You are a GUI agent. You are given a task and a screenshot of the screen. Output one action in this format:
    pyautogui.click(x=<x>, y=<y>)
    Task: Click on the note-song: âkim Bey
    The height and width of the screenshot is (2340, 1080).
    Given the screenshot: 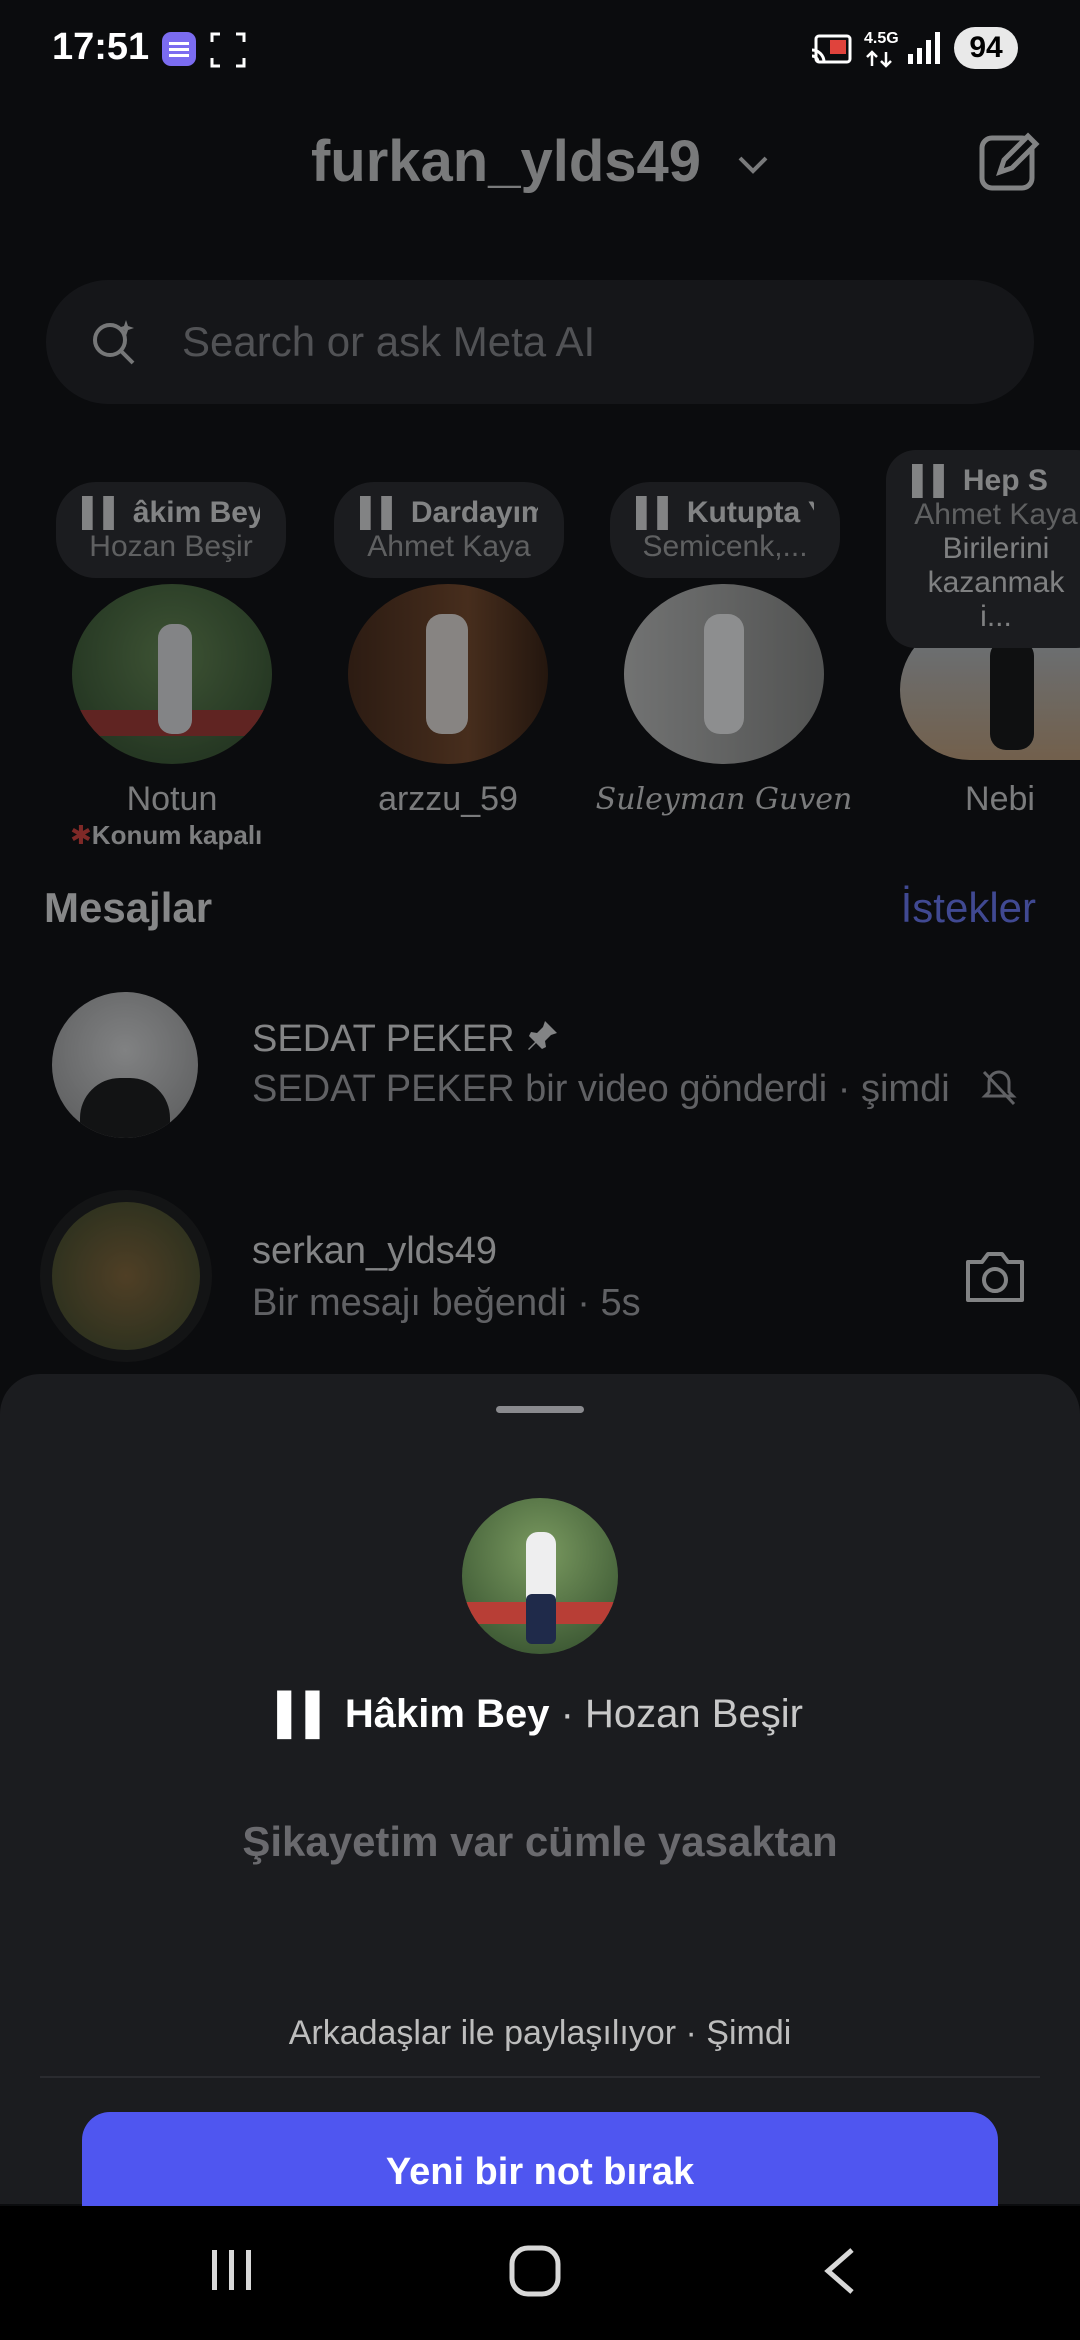 What is the action you would take?
    pyautogui.click(x=196, y=512)
    